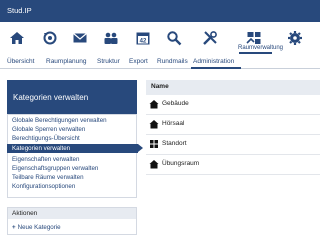 This screenshot has width=320, height=240. What do you see at coordinates (233, 165) in the screenshot?
I see `table-row: Übungsraum` at bounding box center [233, 165].